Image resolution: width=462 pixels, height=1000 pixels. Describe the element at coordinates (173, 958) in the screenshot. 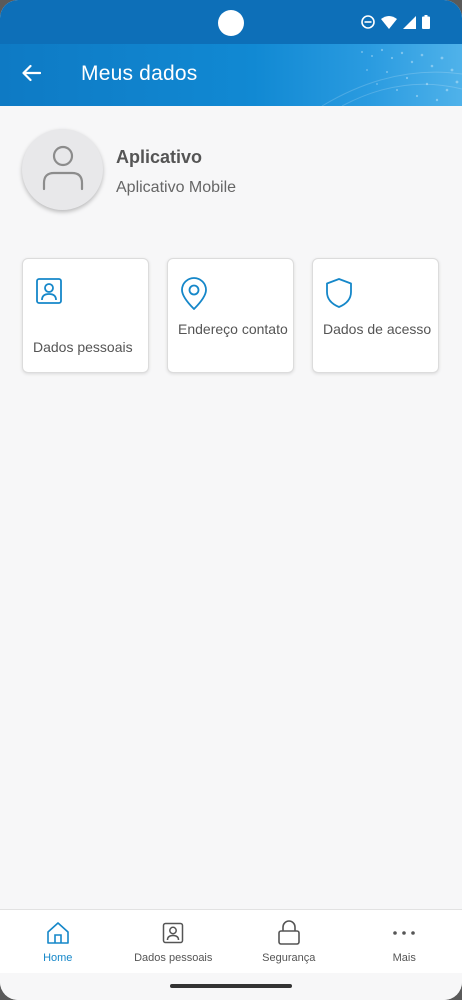

I see `nav-label: Dados pessoais` at that location.